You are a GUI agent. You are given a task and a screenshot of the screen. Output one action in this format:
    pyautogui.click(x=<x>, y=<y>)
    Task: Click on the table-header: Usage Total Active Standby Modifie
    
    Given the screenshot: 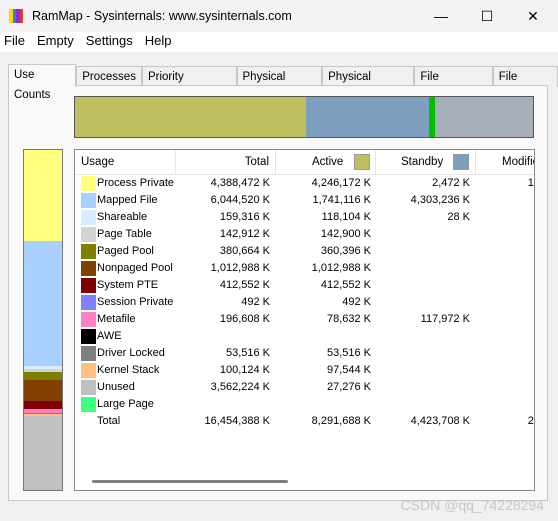 What is the action you would take?
    pyautogui.click(x=304, y=162)
    